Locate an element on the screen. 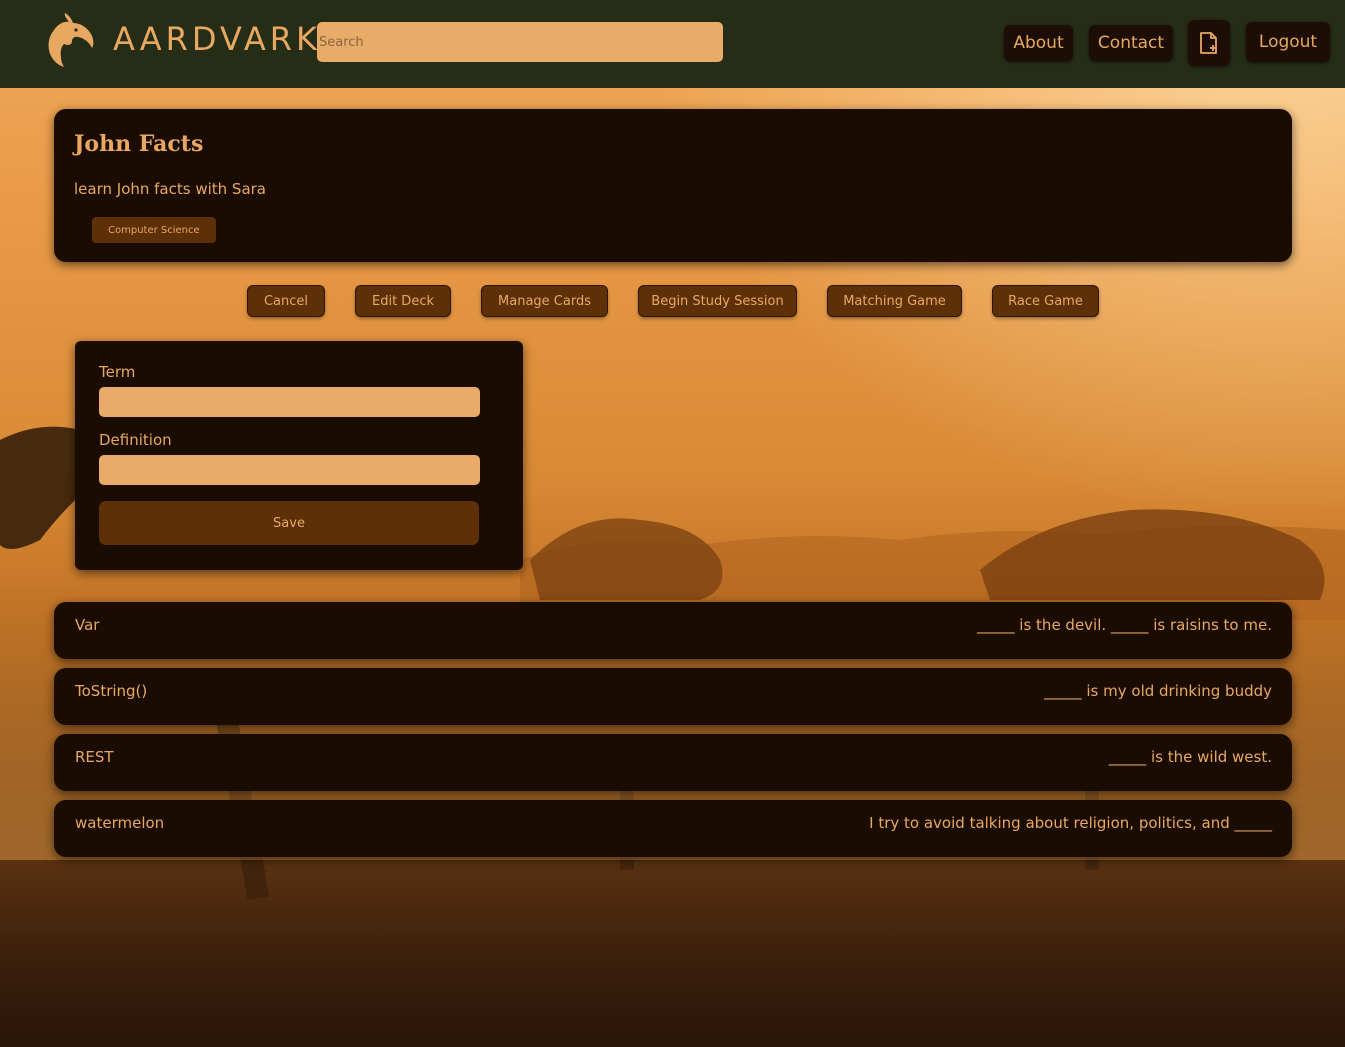  contact-button: Contact is located at coordinates (1131, 43).